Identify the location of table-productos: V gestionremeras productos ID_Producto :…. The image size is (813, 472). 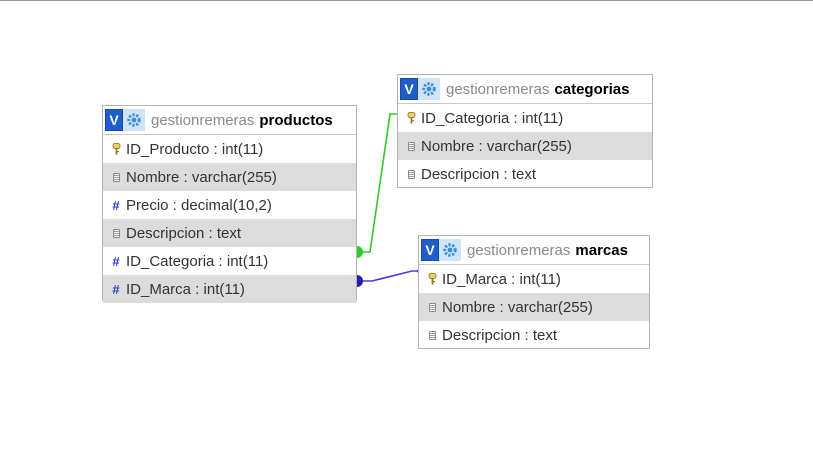
(229, 204).